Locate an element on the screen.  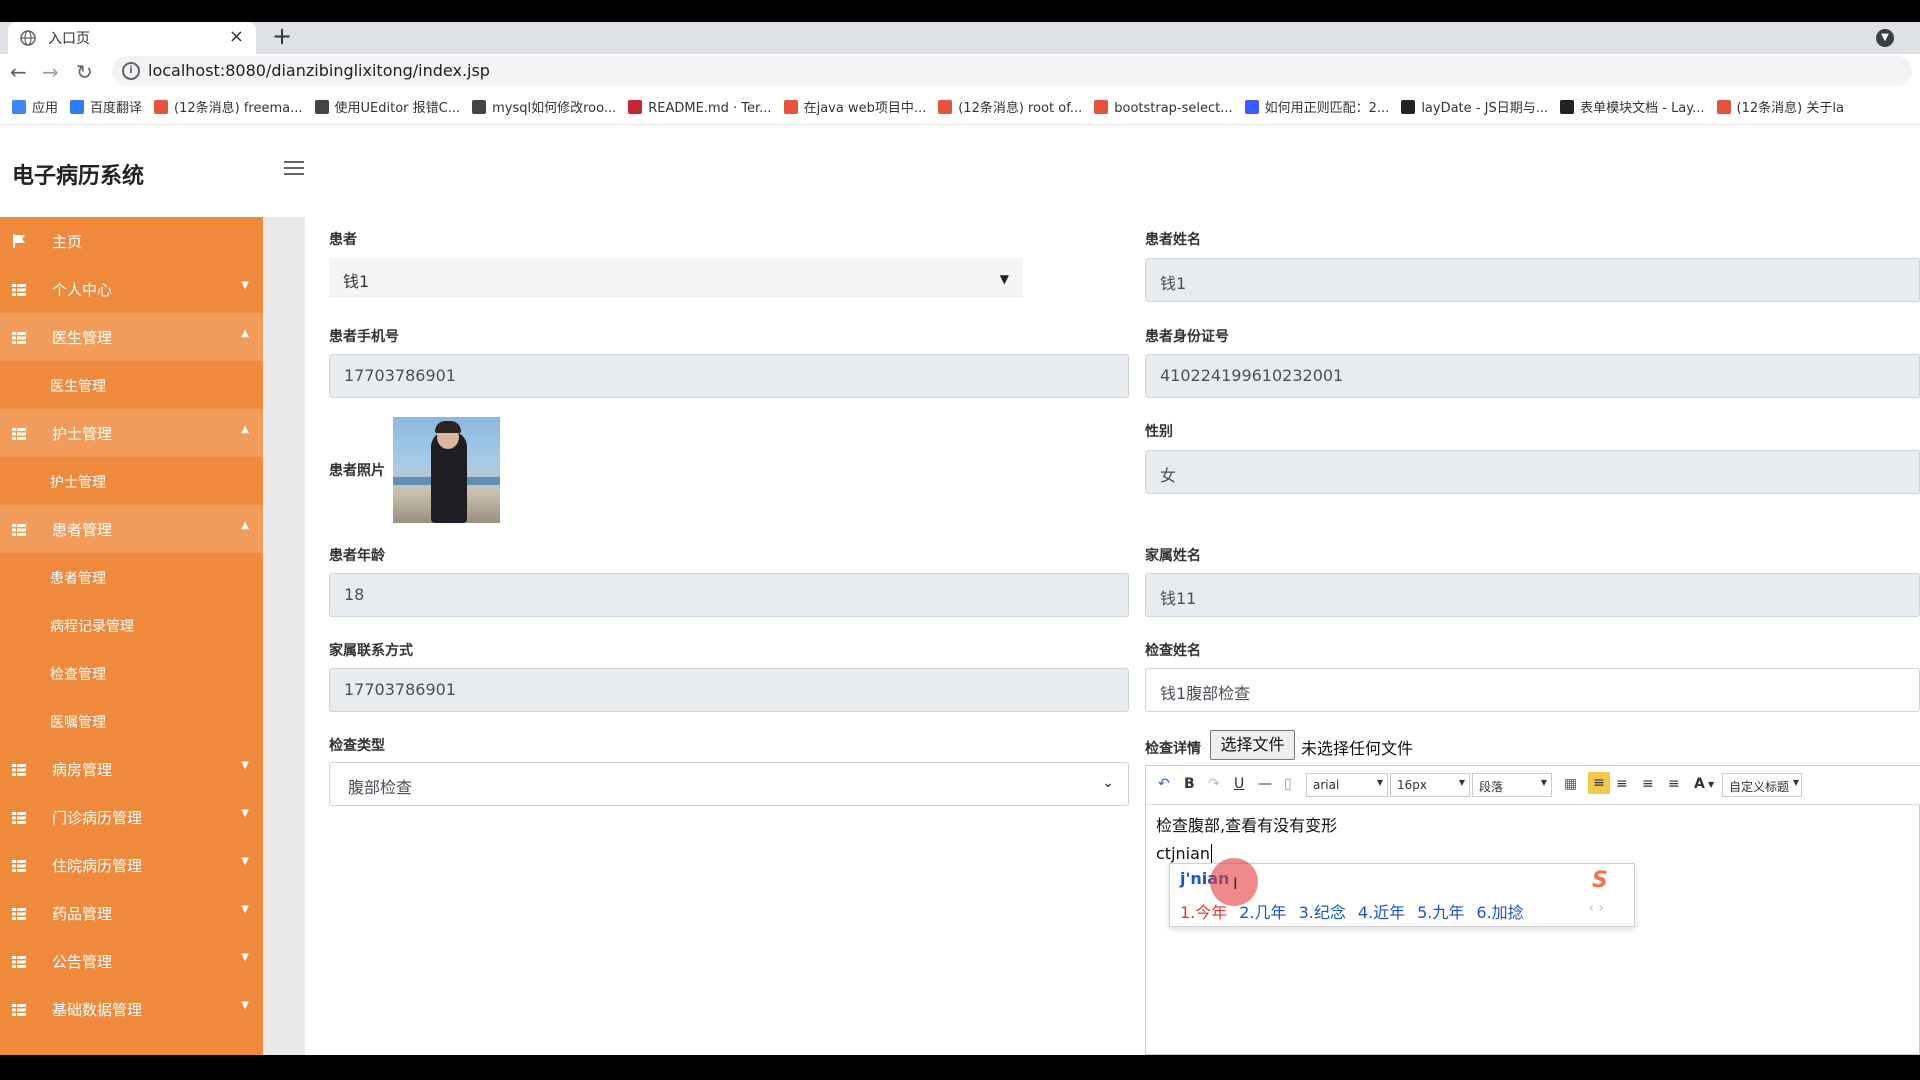
sidebar-item-13: 住院病历管理 ▼ is located at coordinates (131, 865).